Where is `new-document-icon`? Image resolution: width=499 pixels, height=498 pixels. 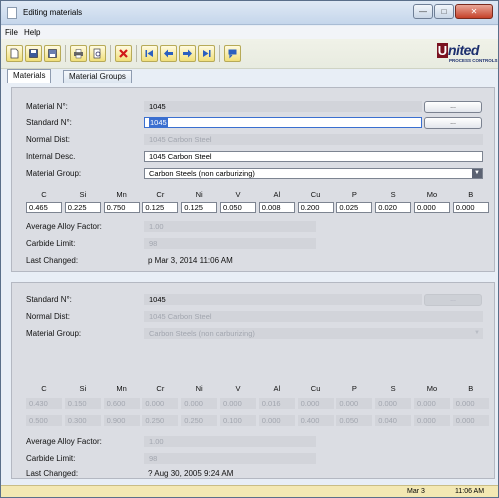 new-document-icon is located at coordinates (14, 53).